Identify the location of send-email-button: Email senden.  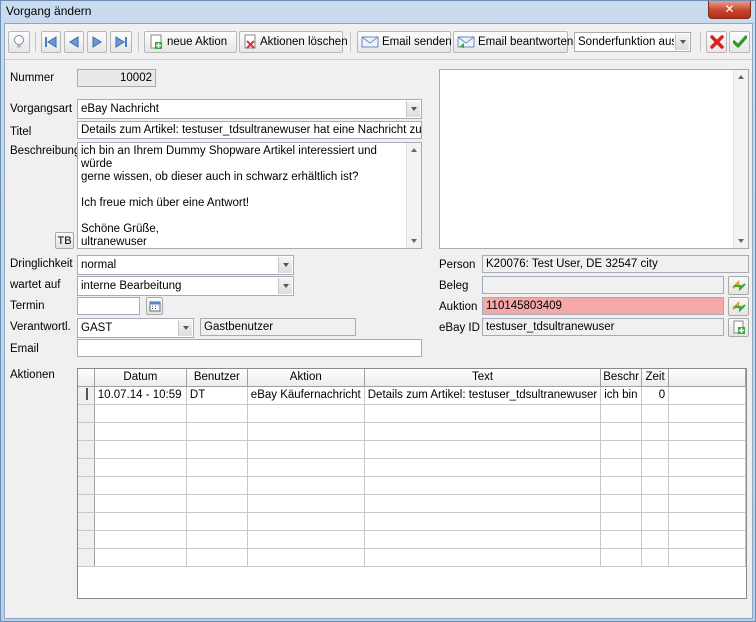
(404, 42).